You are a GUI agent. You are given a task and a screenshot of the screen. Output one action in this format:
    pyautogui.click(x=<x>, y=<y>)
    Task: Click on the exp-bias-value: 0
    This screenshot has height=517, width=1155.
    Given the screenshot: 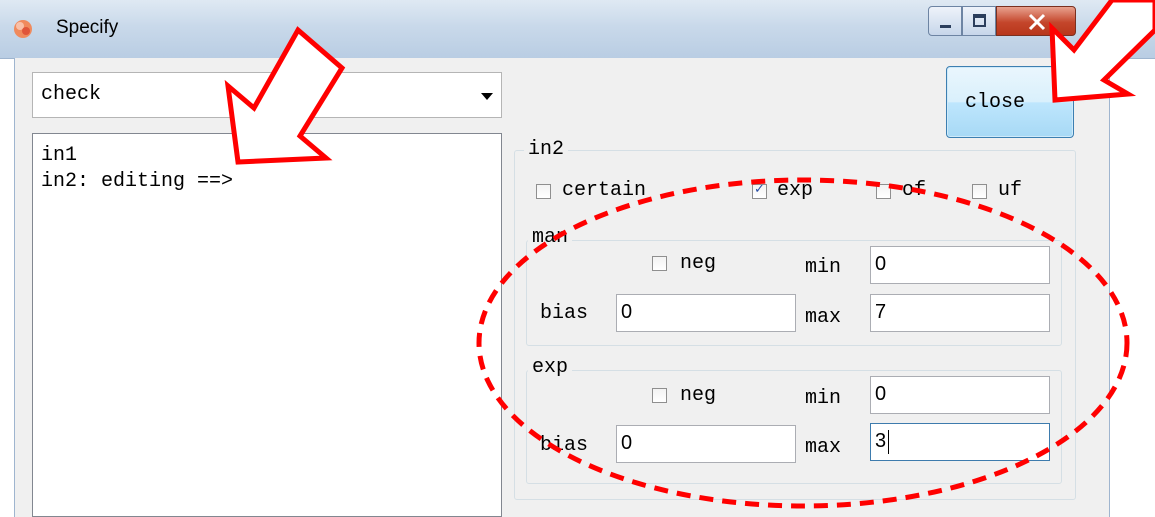 What is the action you would take?
    pyautogui.click(x=627, y=443)
    